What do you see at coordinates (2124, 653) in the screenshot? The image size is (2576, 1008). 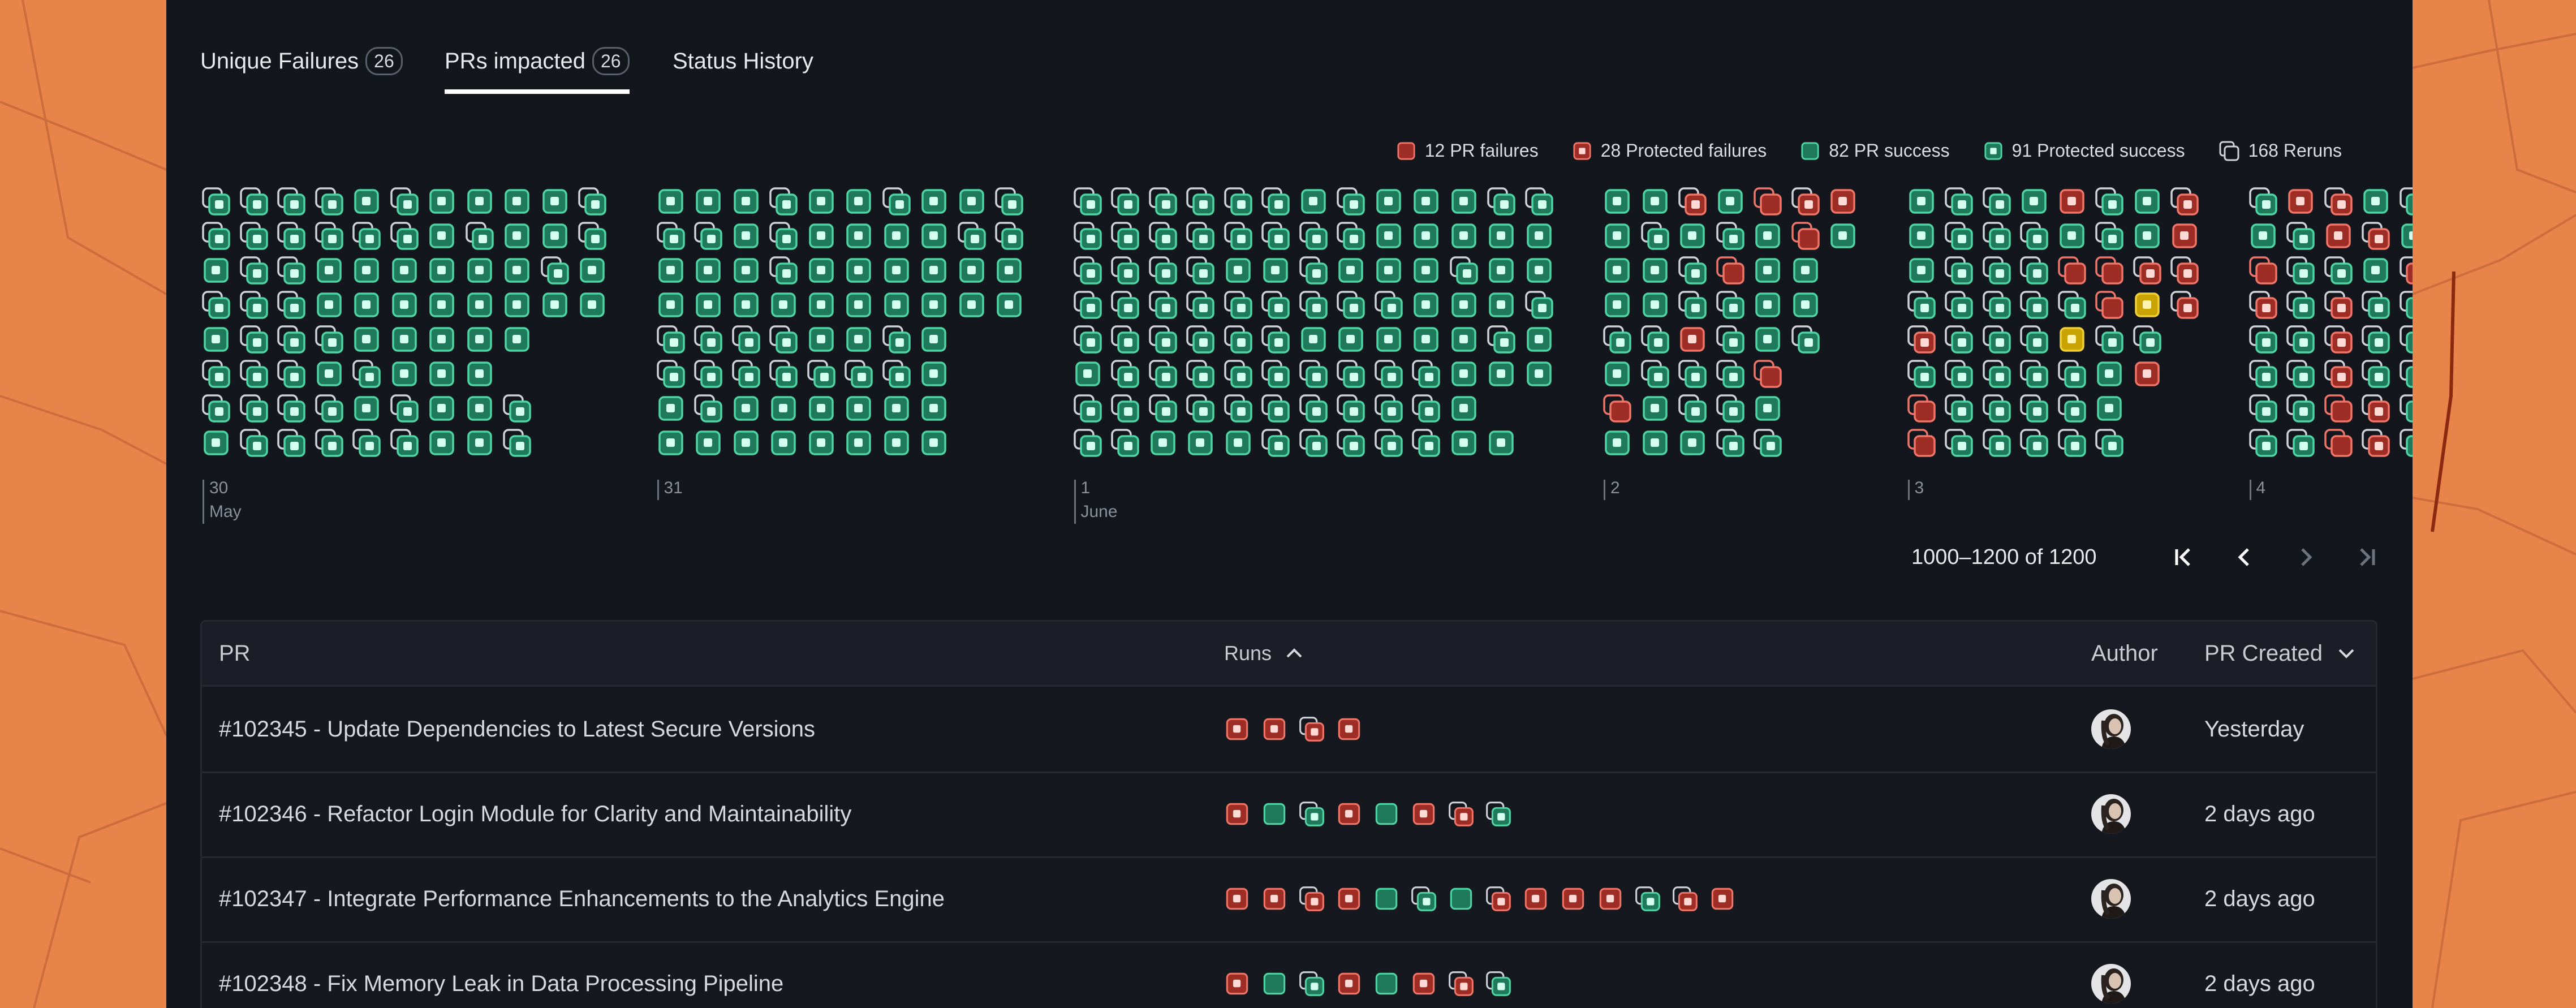 I see `column-header-author: Author` at bounding box center [2124, 653].